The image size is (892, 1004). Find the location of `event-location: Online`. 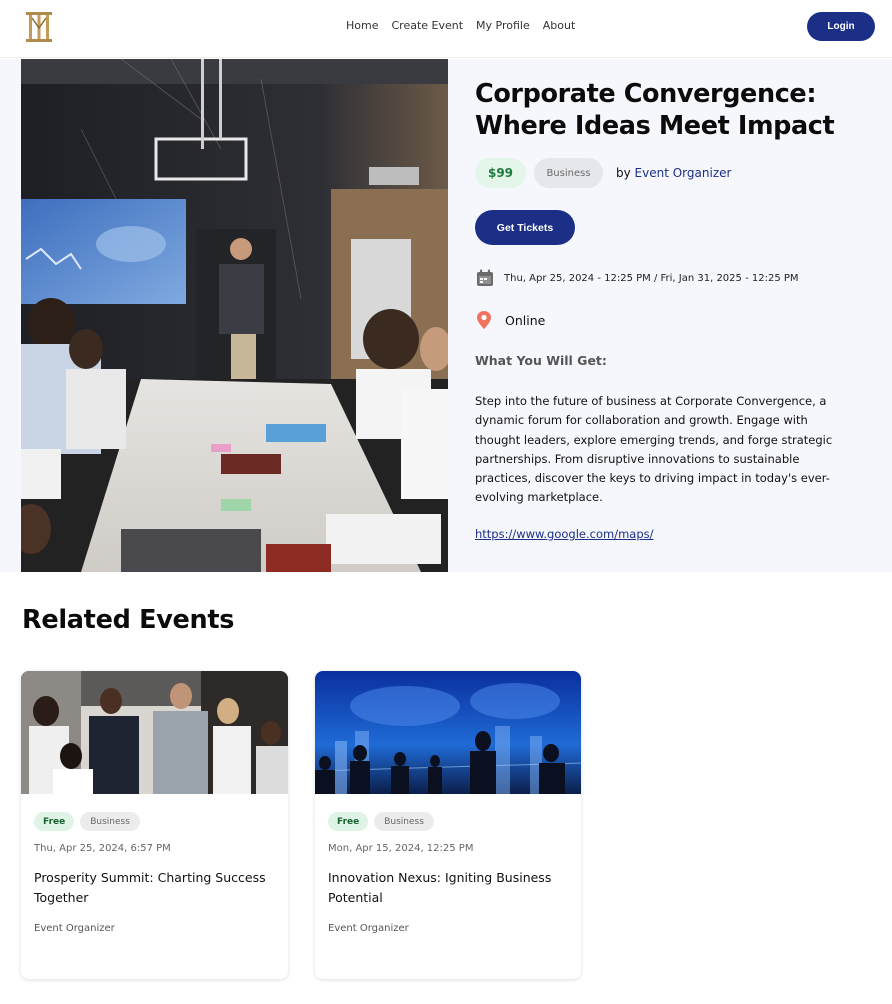

event-location: Online is located at coordinates (510, 320).